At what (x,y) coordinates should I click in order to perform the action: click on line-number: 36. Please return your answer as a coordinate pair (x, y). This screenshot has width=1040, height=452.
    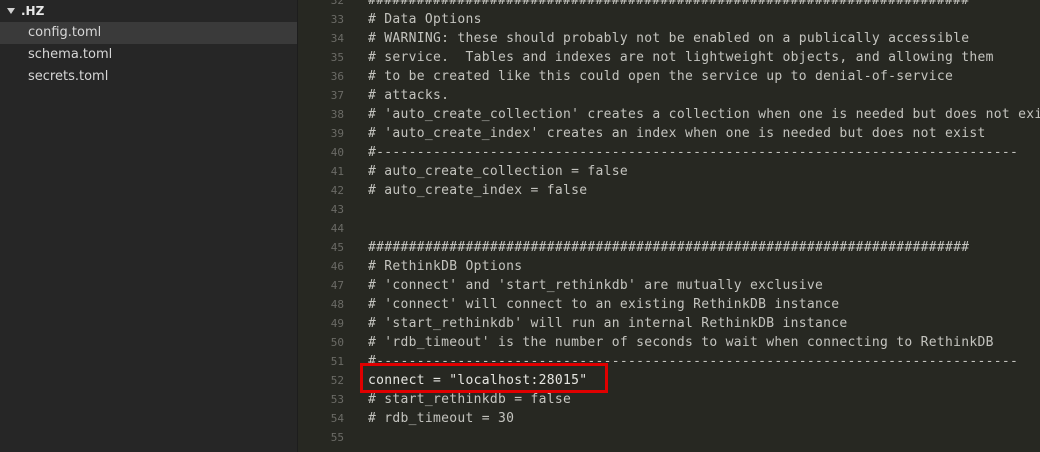
    Looking at the image, I should click on (337, 76).